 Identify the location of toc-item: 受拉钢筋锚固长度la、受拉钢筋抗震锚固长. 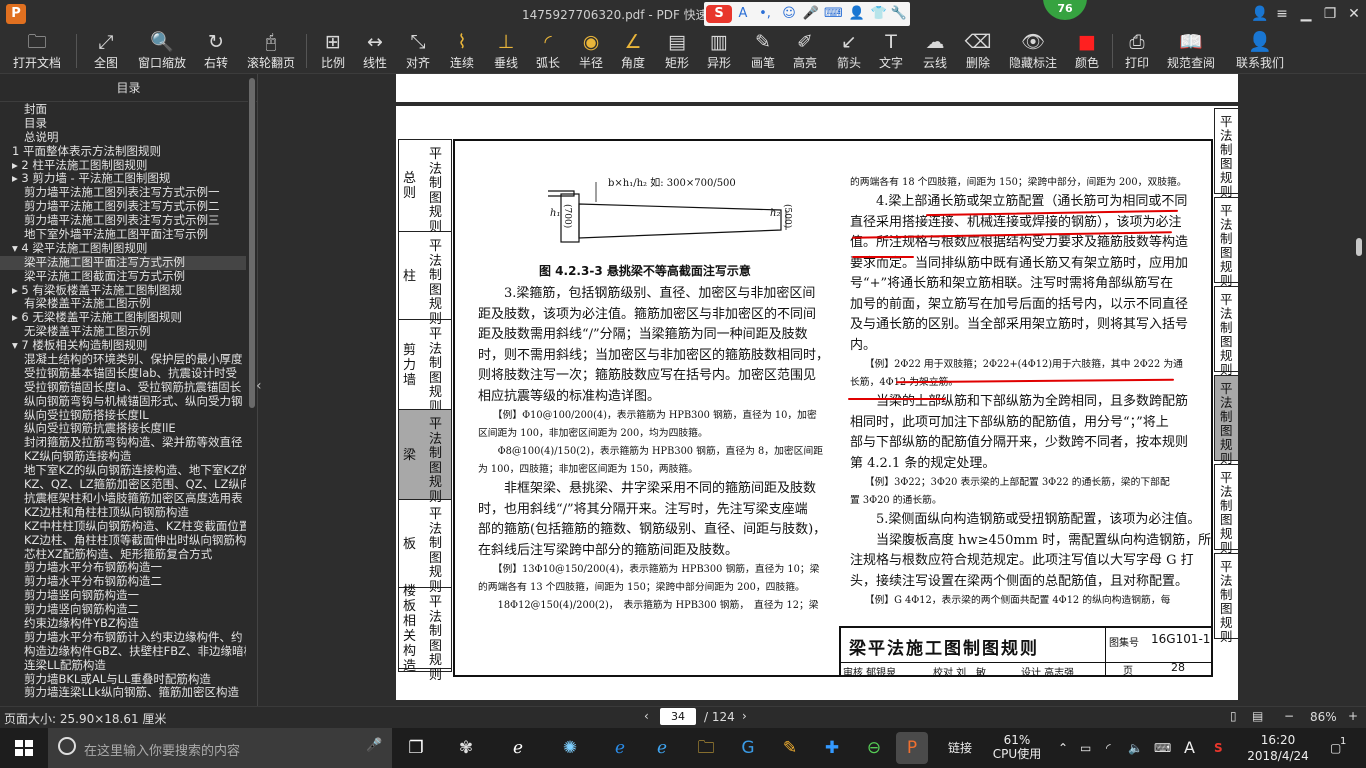
(123, 388).